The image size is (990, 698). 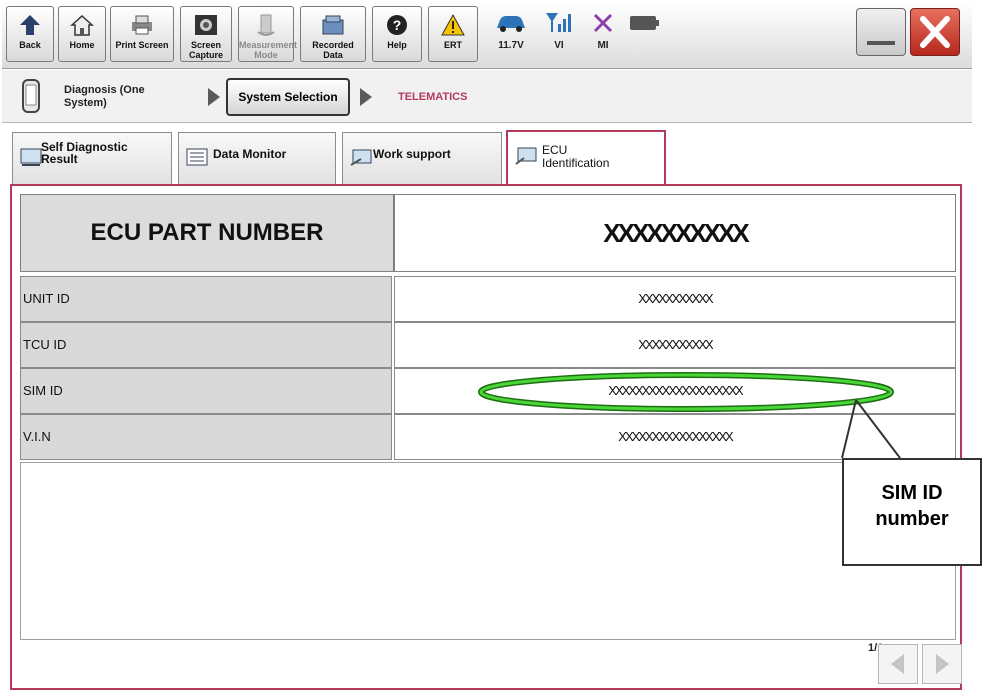 What do you see at coordinates (206, 299) in the screenshot?
I see `unit-id-label: UNIT ID` at bounding box center [206, 299].